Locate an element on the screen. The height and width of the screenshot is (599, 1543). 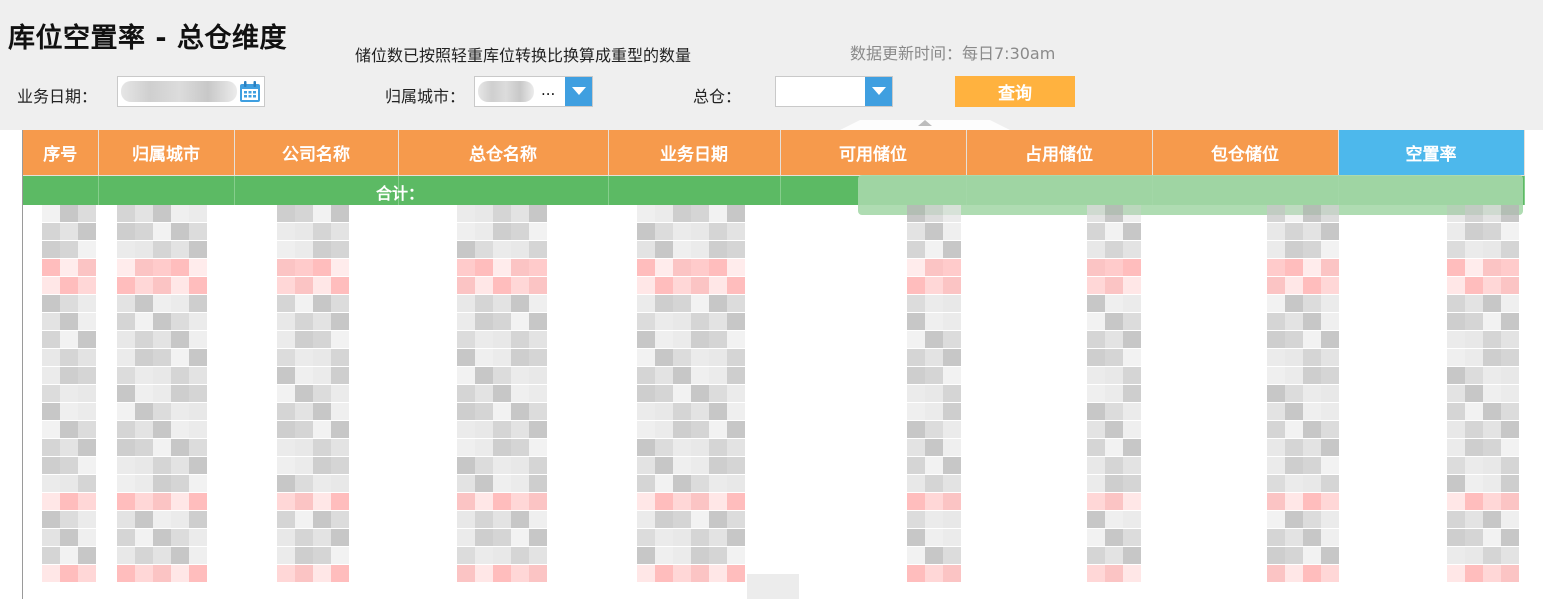
col-header-contracted: 包仓储位 is located at coordinates (1245, 153).